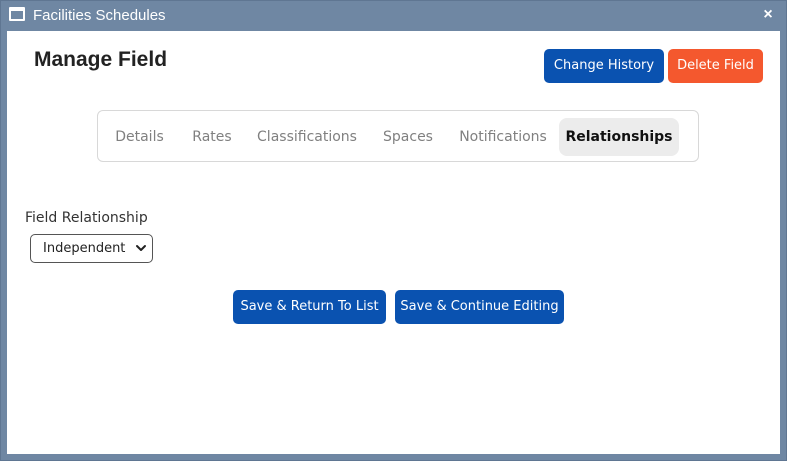 Image resolution: width=787 pixels, height=461 pixels. What do you see at coordinates (715, 66) in the screenshot?
I see `delete-field-button: Delete Field` at bounding box center [715, 66].